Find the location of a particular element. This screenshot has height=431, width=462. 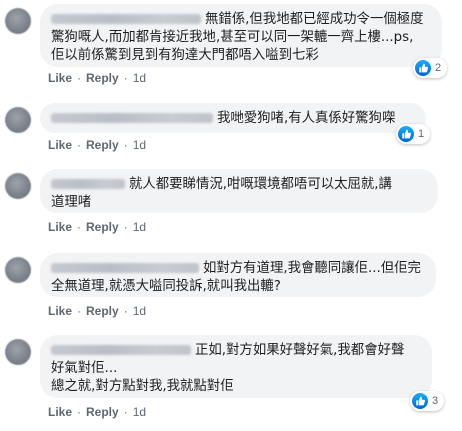

reaction-count: 1 is located at coordinates (413, 134).